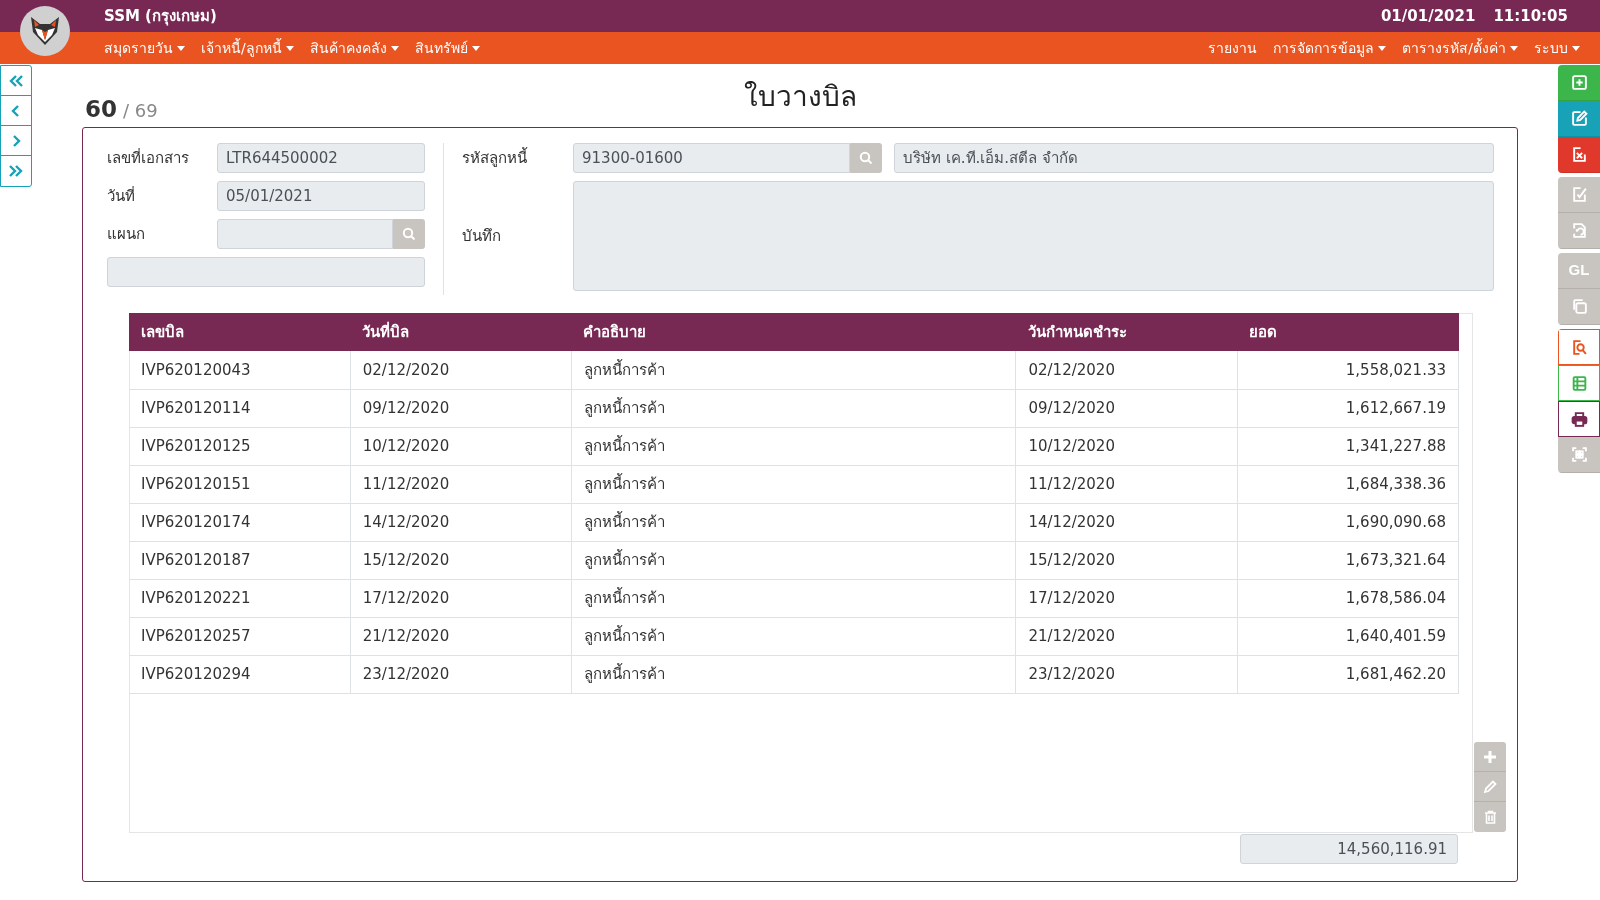  What do you see at coordinates (711, 158) in the screenshot?
I see `customer-code-field: 91300-01600` at bounding box center [711, 158].